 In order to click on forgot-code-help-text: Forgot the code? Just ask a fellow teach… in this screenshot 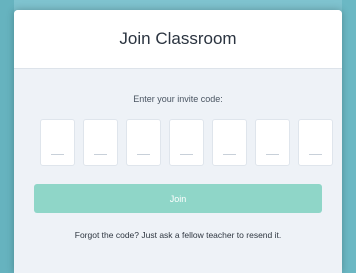, I will do `click(178, 235)`.